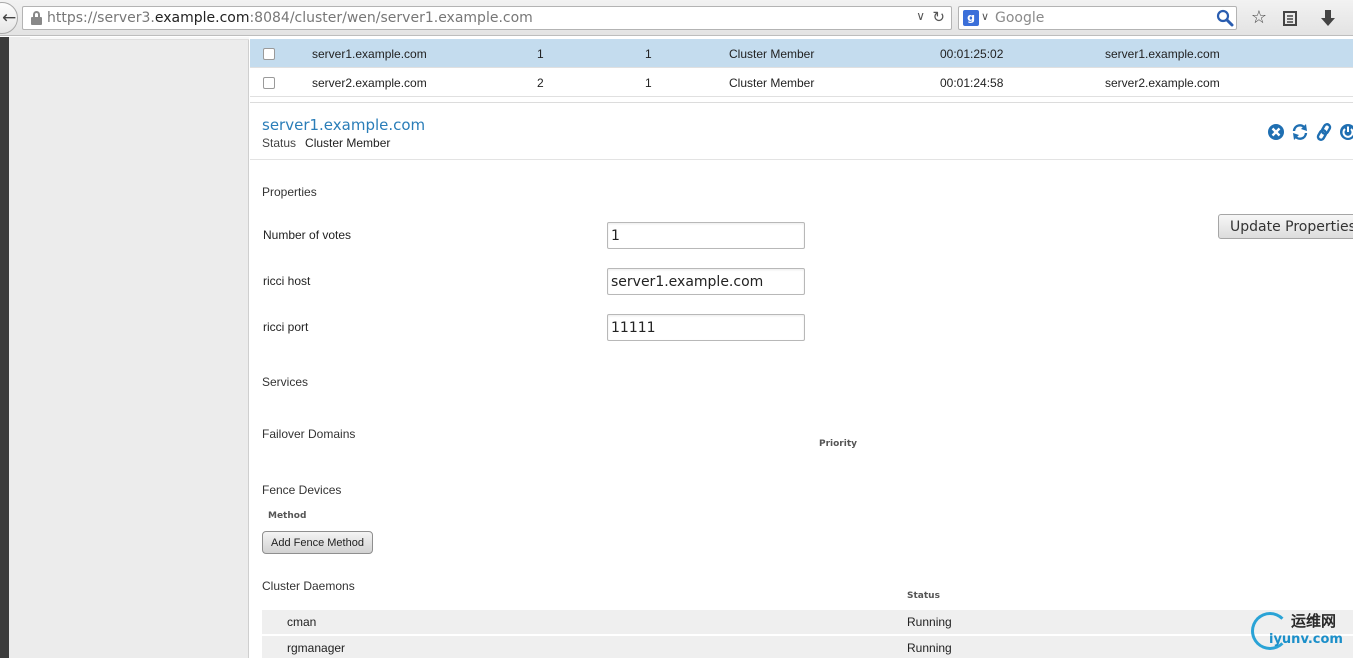  What do you see at coordinates (369, 54) in the screenshot?
I see `node-name-cell: server1.example.com` at bounding box center [369, 54].